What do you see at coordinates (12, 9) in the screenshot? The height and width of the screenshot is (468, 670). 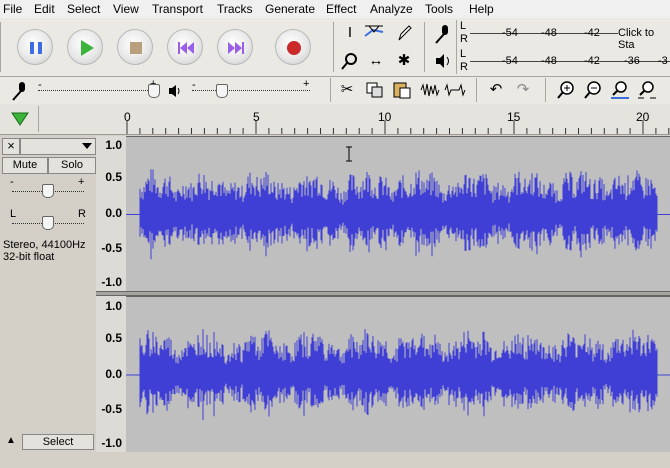 I see `menu-file: File` at bounding box center [12, 9].